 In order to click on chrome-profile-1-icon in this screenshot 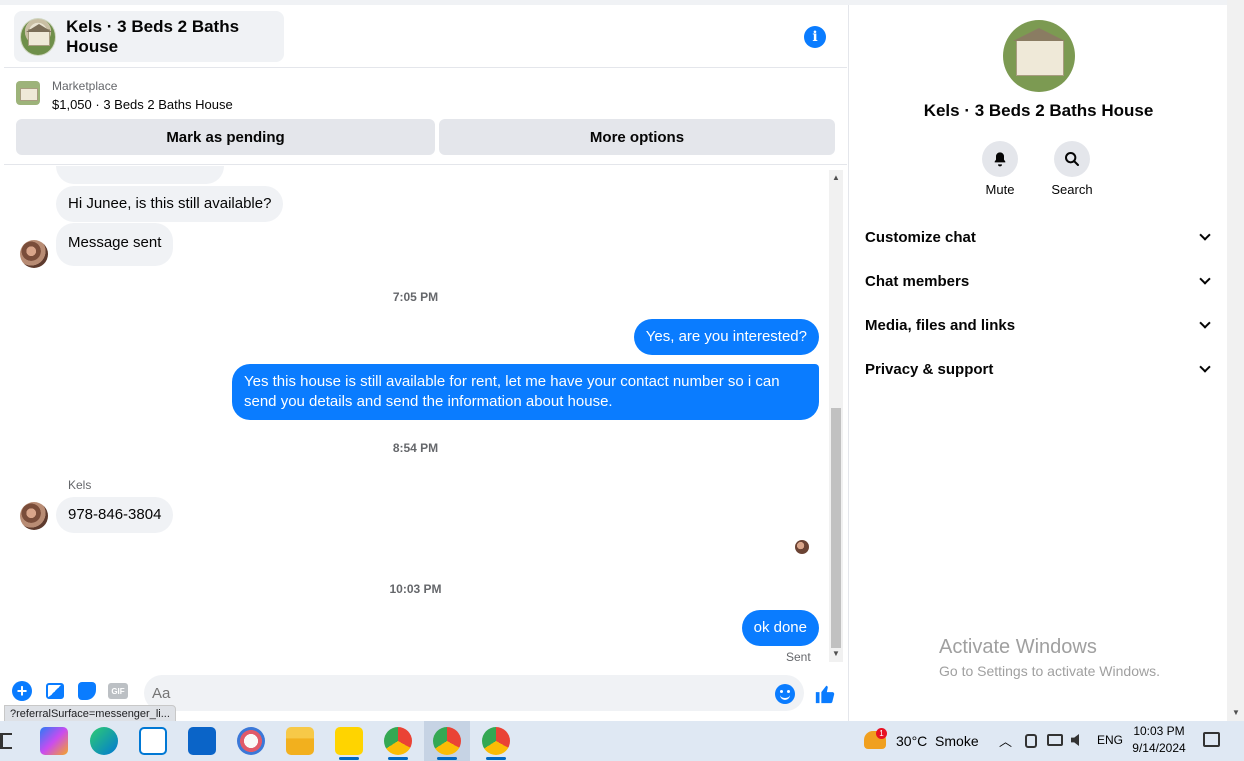, I will do `click(398, 743)`.